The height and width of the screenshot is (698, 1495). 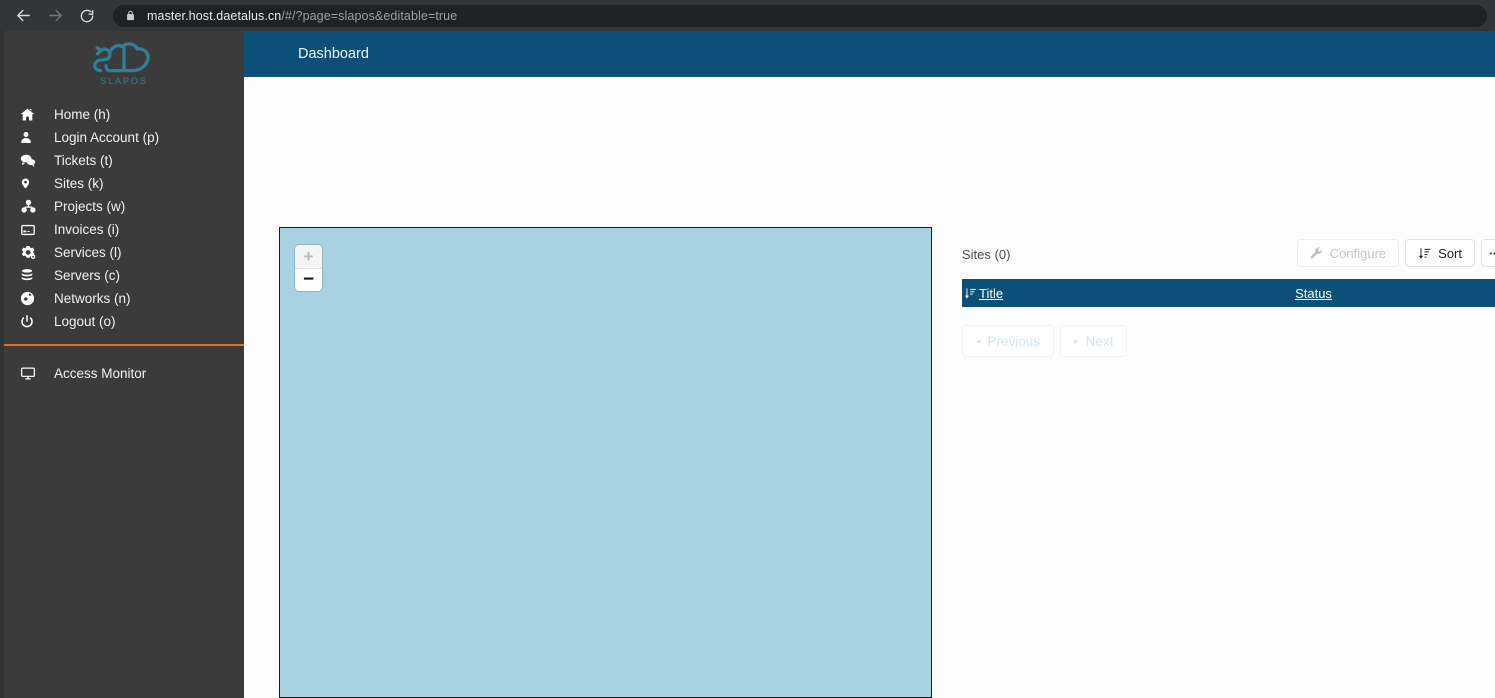 What do you see at coordinates (124, 321) in the screenshot?
I see `sidebar-item-logout: Logout (o)` at bounding box center [124, 321].